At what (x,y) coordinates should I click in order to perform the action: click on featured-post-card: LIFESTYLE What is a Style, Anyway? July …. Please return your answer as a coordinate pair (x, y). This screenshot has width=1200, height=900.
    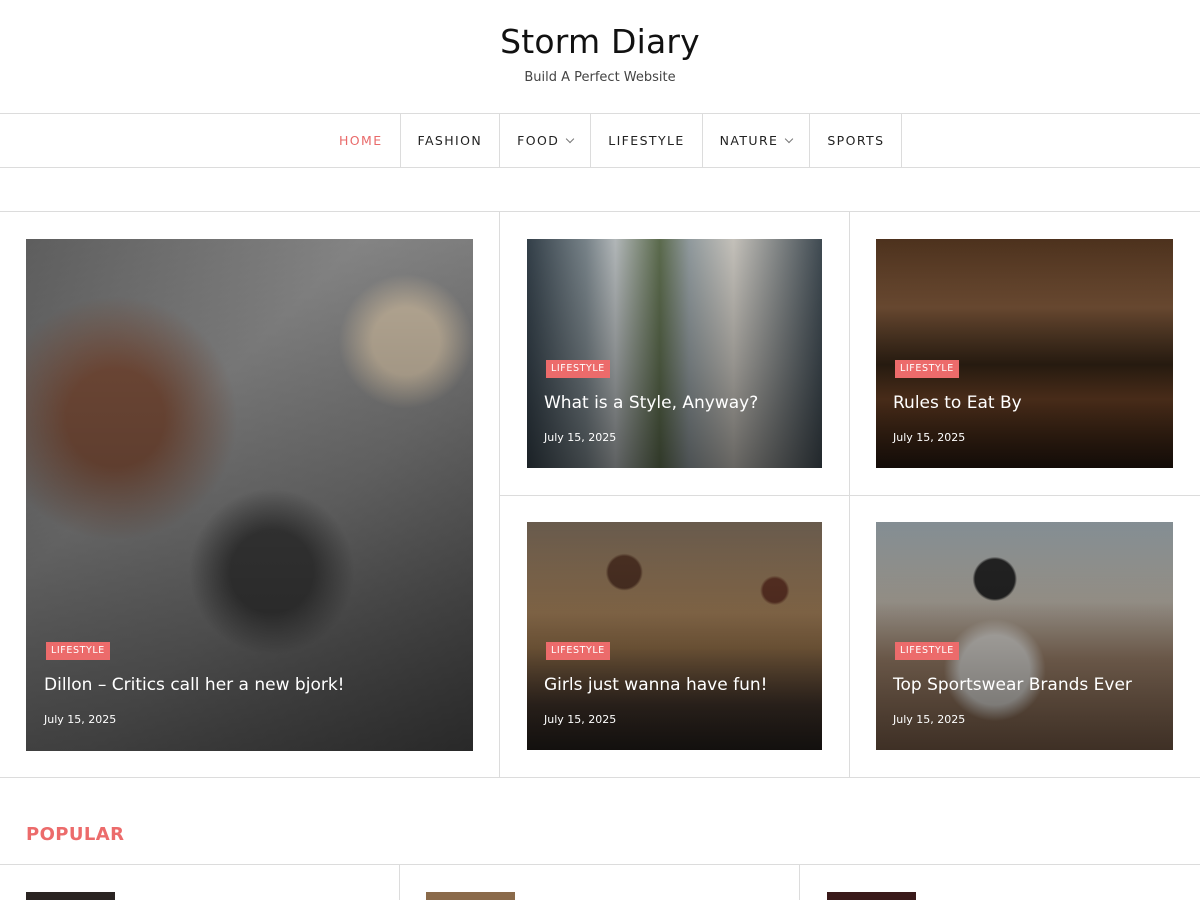
    Looking at the image, I should click on (674, 353).